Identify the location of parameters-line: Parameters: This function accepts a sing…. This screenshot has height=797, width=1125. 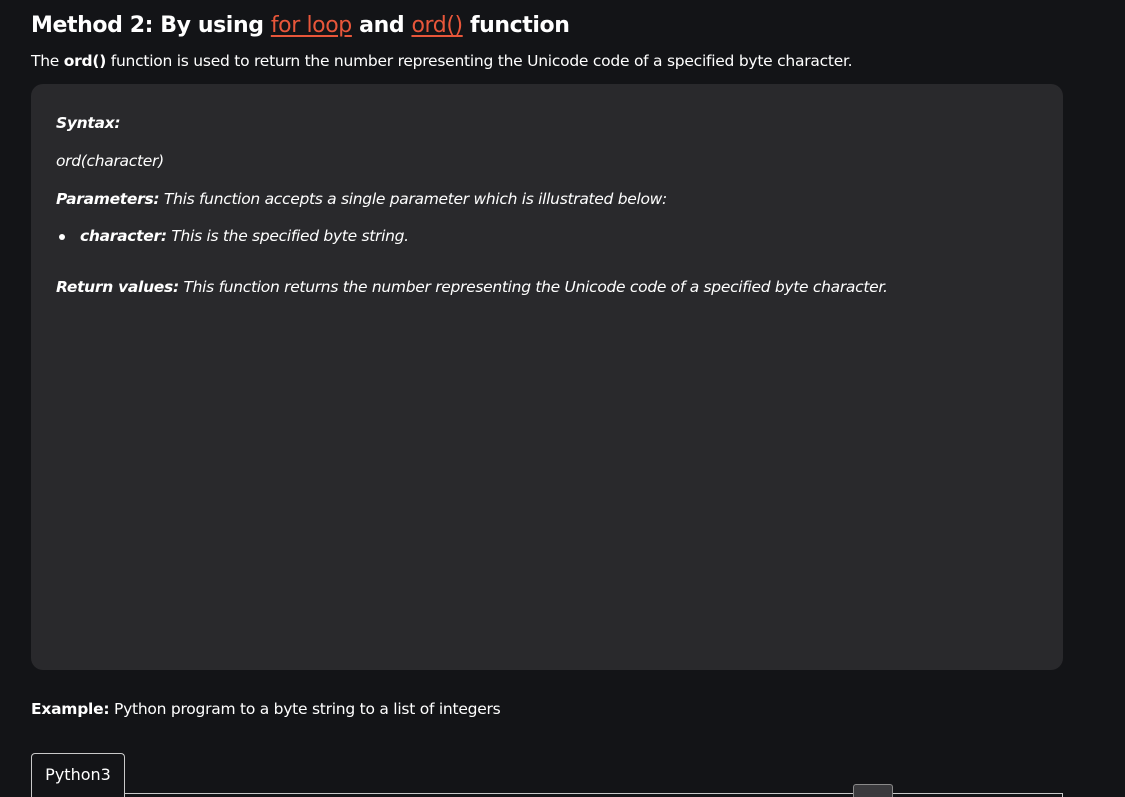
(361, 199).